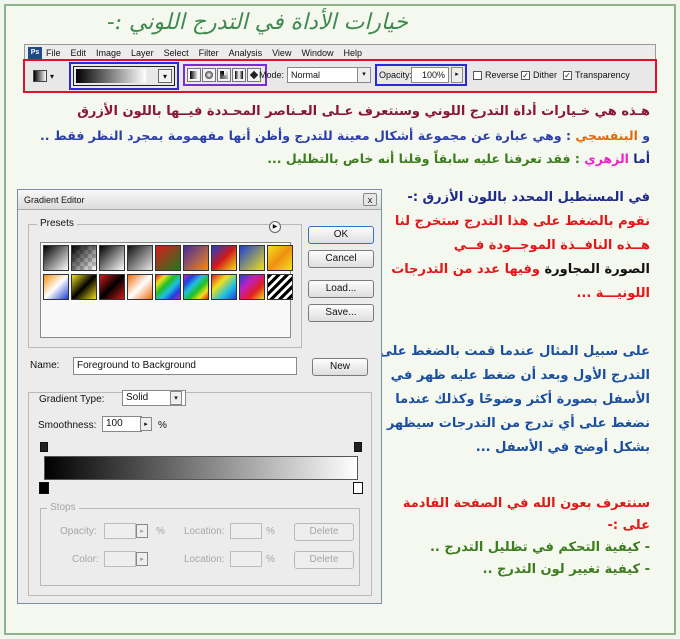 The width and height of the screenshot is (680, 639). What do you see at coordinates (204, 531) in the screenshot?
I see `stop-opacity-location-label: Location:` at bounding box center [204, 531].